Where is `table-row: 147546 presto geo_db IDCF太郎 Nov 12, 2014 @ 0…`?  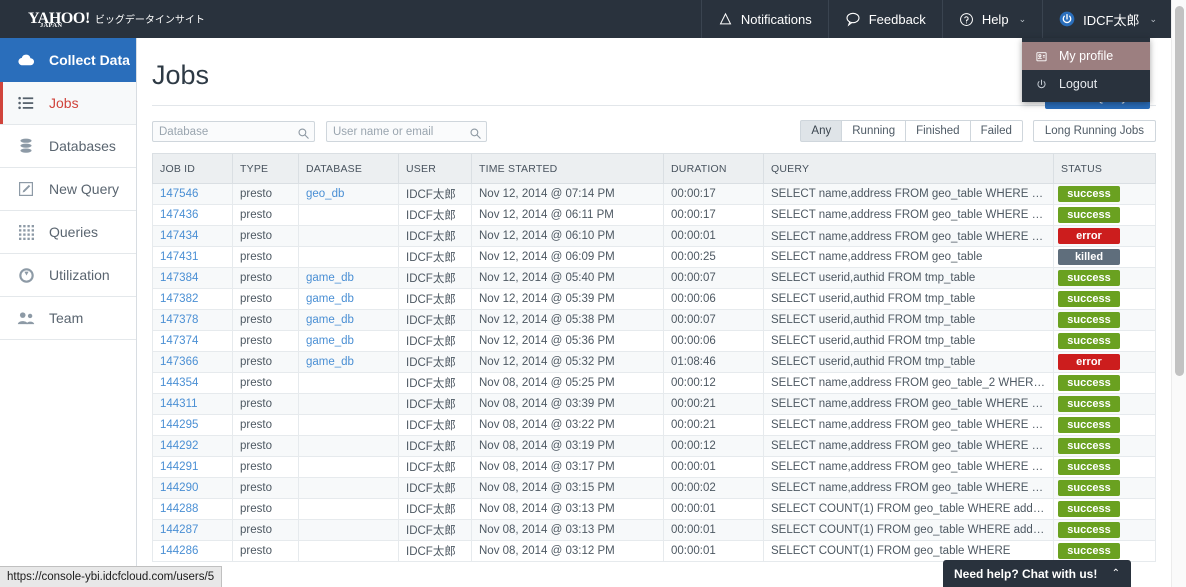 table-row: 147546 presto geo_db IDCF太郎 Nov 12, 2014 @ 0… is located at coordinates (654, 194).